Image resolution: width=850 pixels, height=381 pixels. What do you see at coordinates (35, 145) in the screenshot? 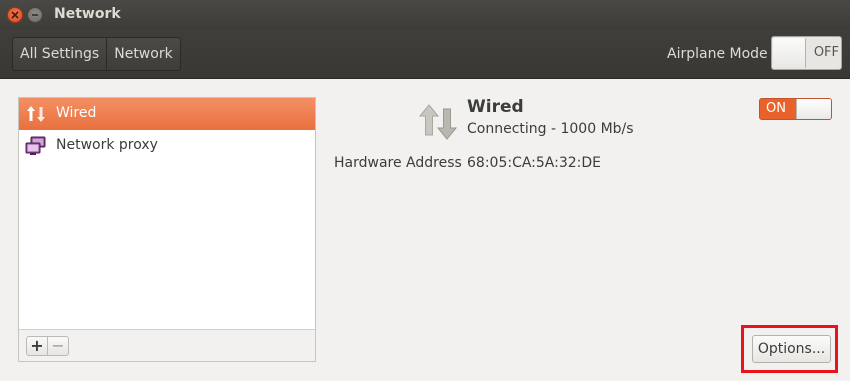
I see `network-proxy-icon` at bounding box center [35, 145].